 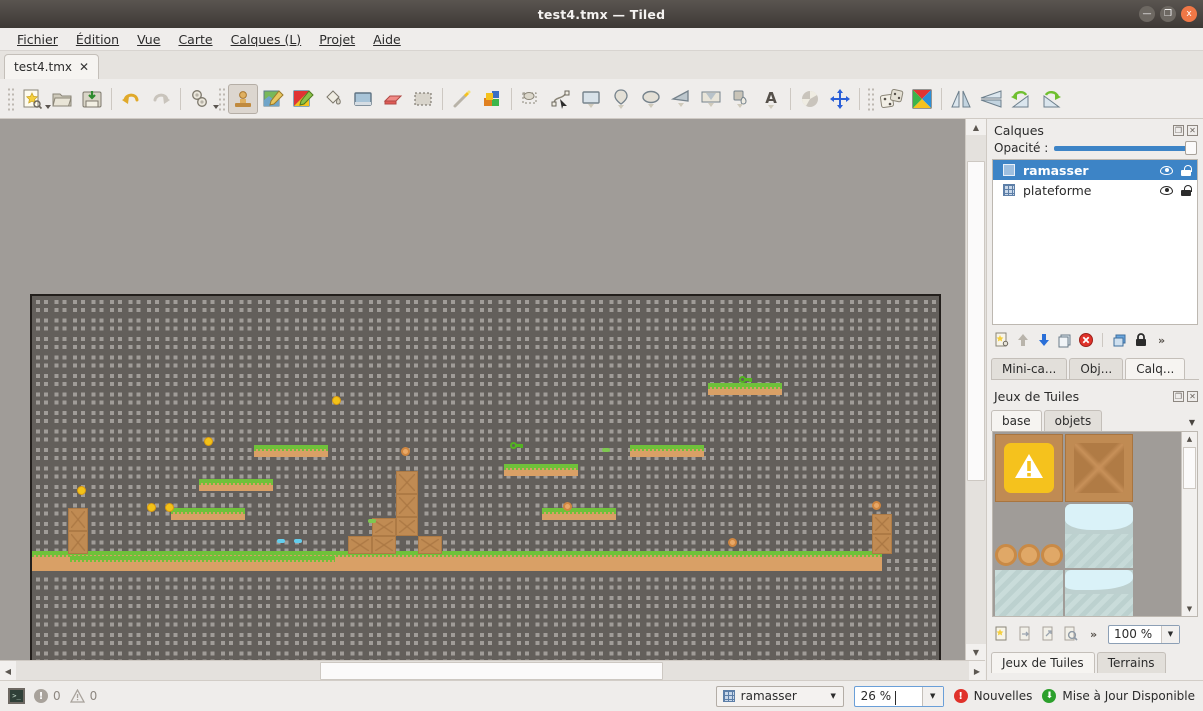 I want to click on insert-text-icon: A, so click(x=771, y=99).